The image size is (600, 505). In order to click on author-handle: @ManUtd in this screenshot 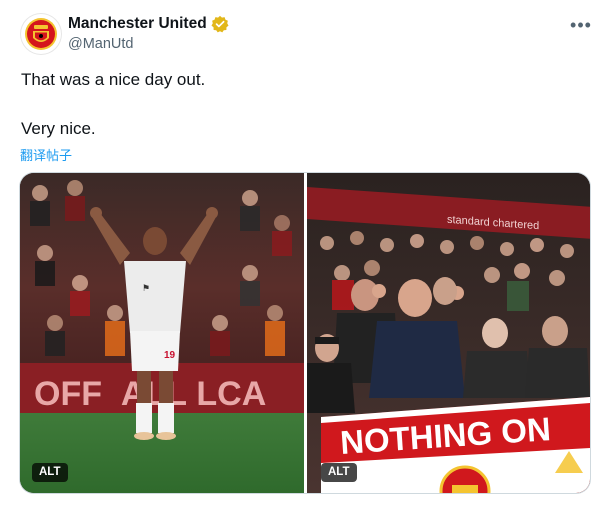, I will do `click(101, 44)`.